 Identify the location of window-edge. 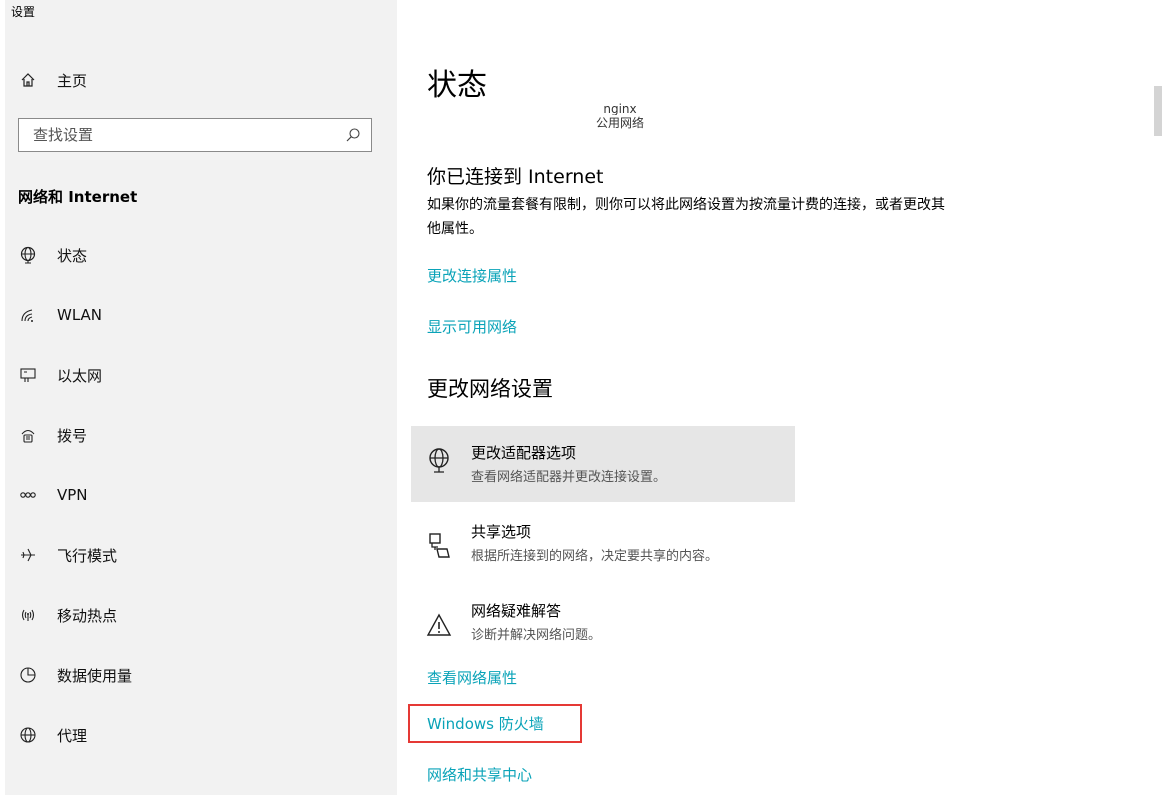
(2, 397).